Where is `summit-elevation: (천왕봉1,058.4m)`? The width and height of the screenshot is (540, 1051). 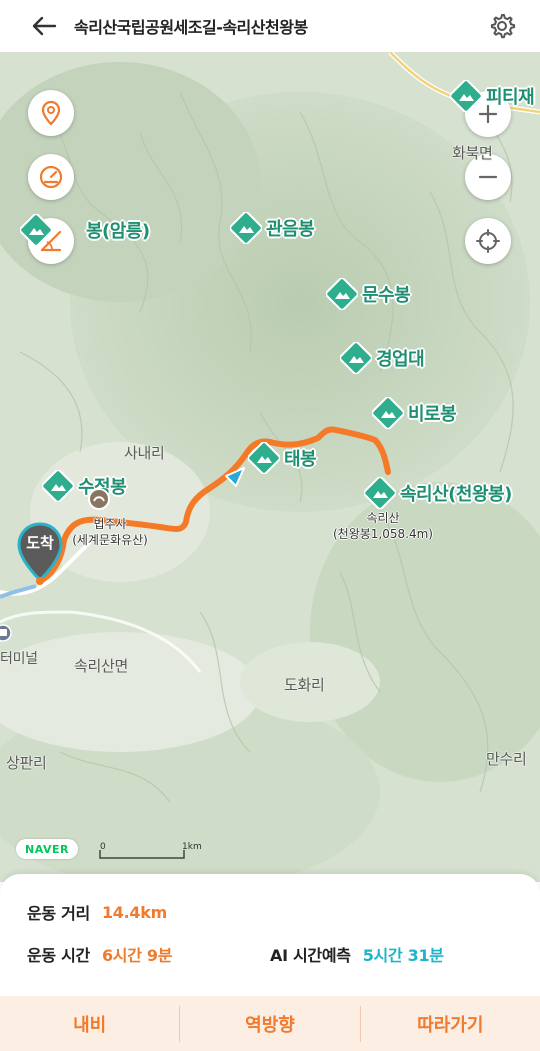
summit-elevation: (천왕봉1,058.4m) is located at coordinates (383, 534).